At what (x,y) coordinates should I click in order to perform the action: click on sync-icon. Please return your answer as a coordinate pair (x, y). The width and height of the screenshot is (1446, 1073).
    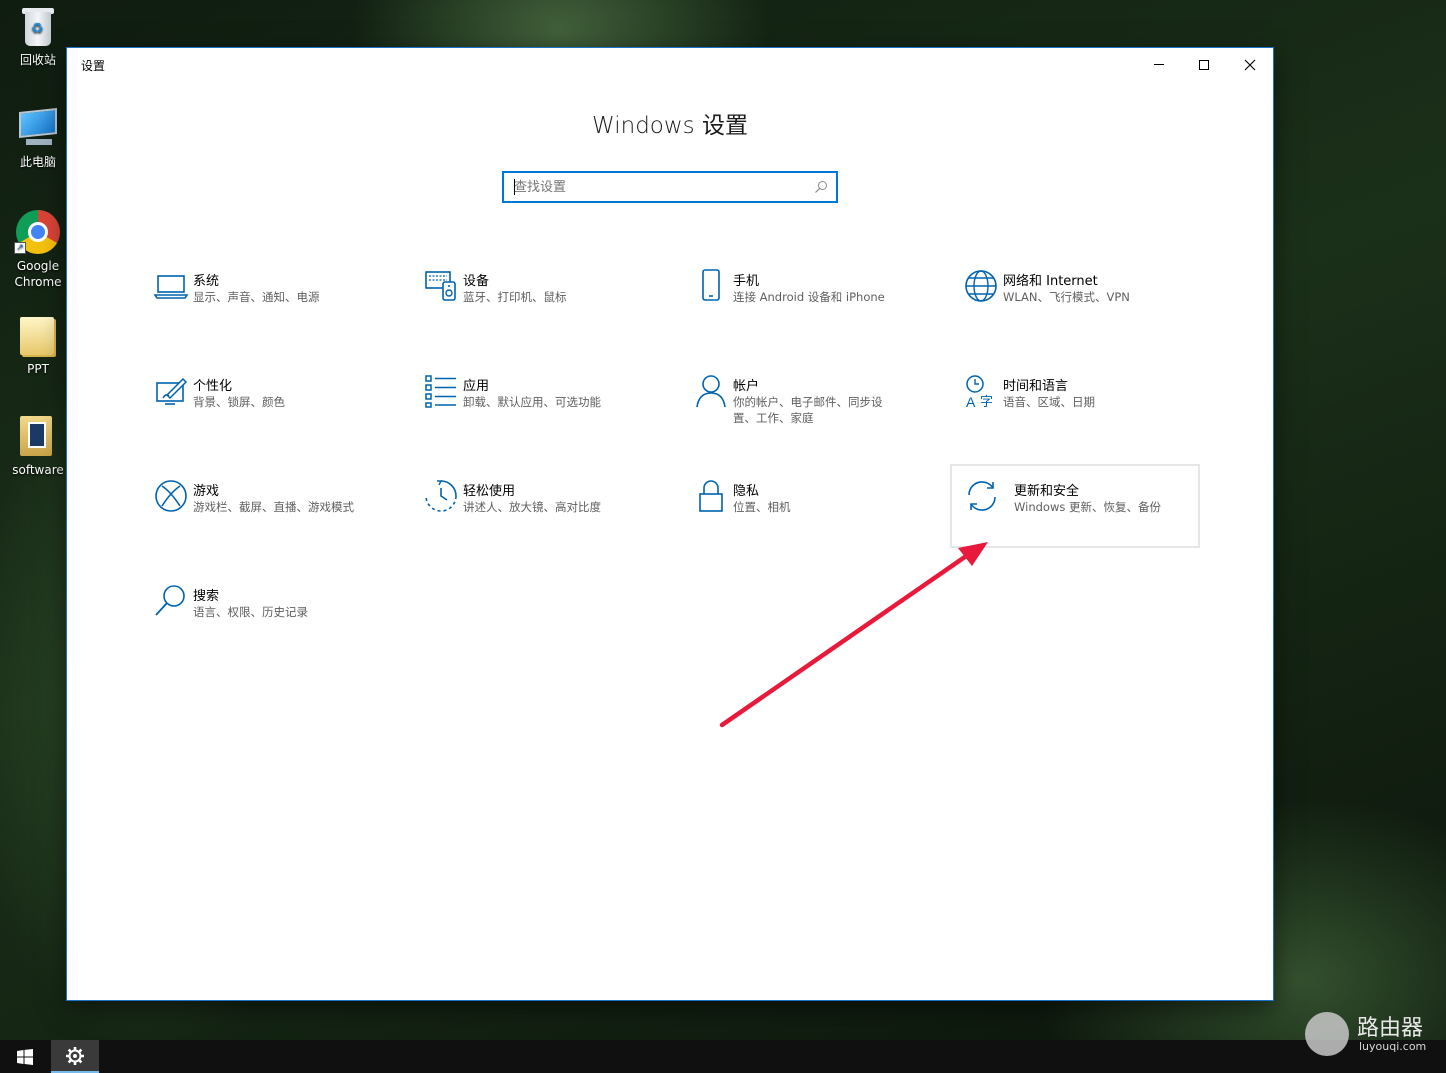
    Looking at the image, I should click on (982, 496).